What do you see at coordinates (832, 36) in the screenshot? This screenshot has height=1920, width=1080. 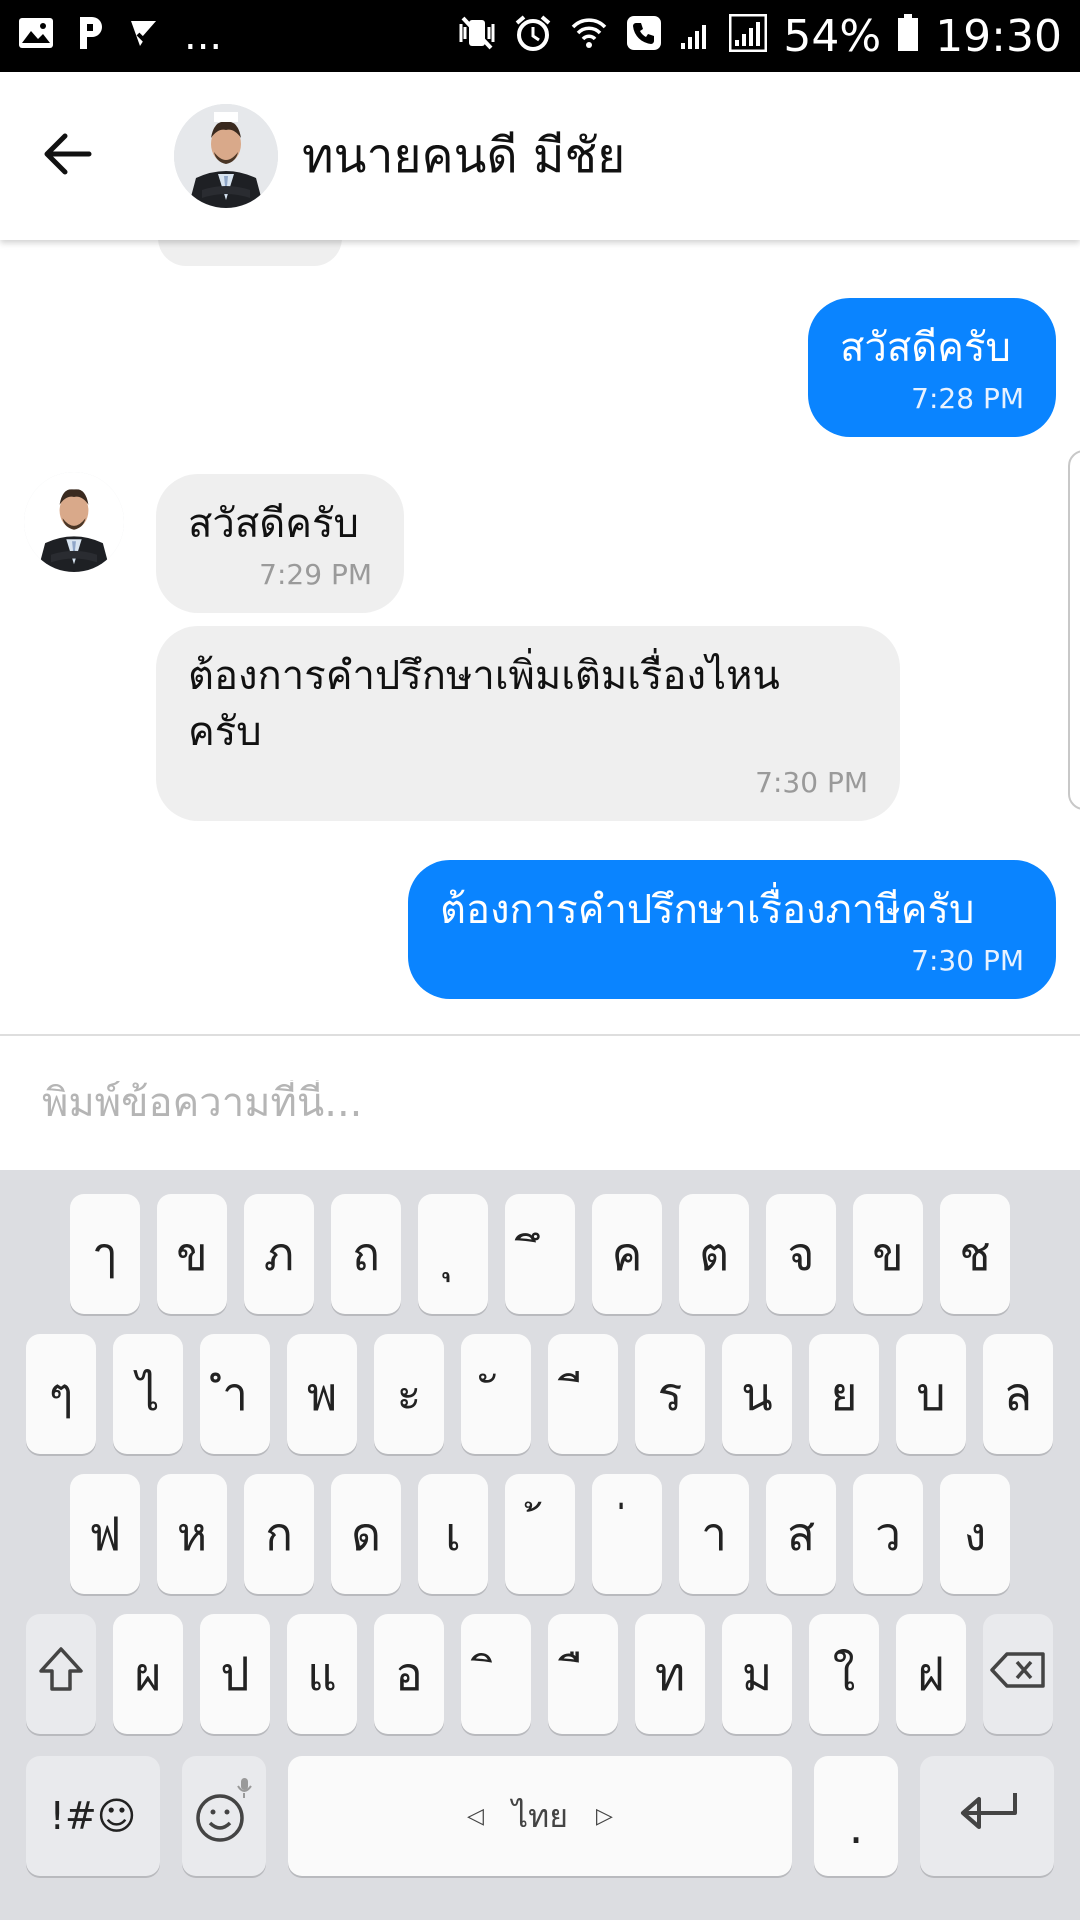 I see `battery-percent: 54%` at bounding box center [832, 36].